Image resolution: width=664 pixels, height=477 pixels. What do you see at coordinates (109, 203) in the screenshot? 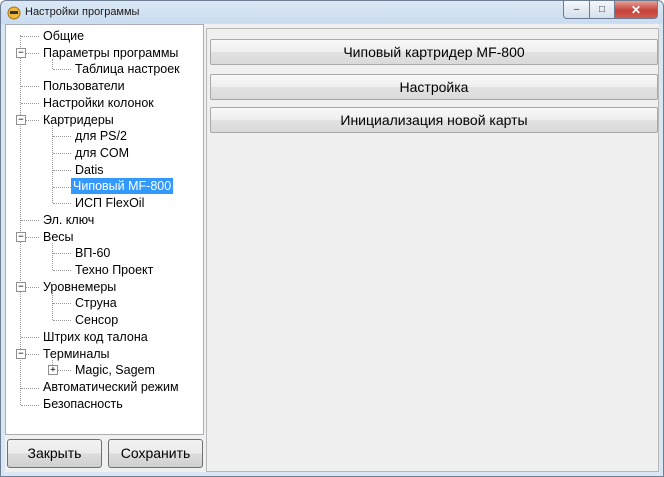
I see `tree-item-flexoil: ИСП FlexOil` at bounding box center [109, 203].